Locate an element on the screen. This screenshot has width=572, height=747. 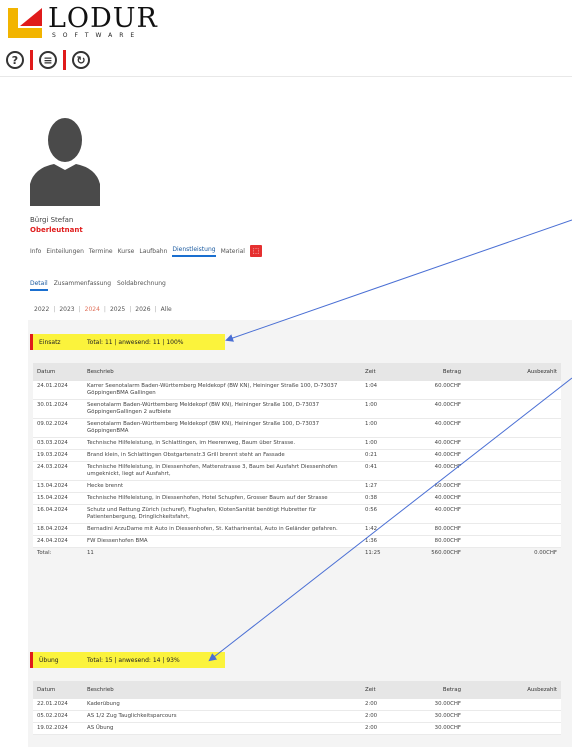
einsatz-summary: Einsatz Total: 11 | anwesend: 11 | 100% is located at coordinates (127, 342).